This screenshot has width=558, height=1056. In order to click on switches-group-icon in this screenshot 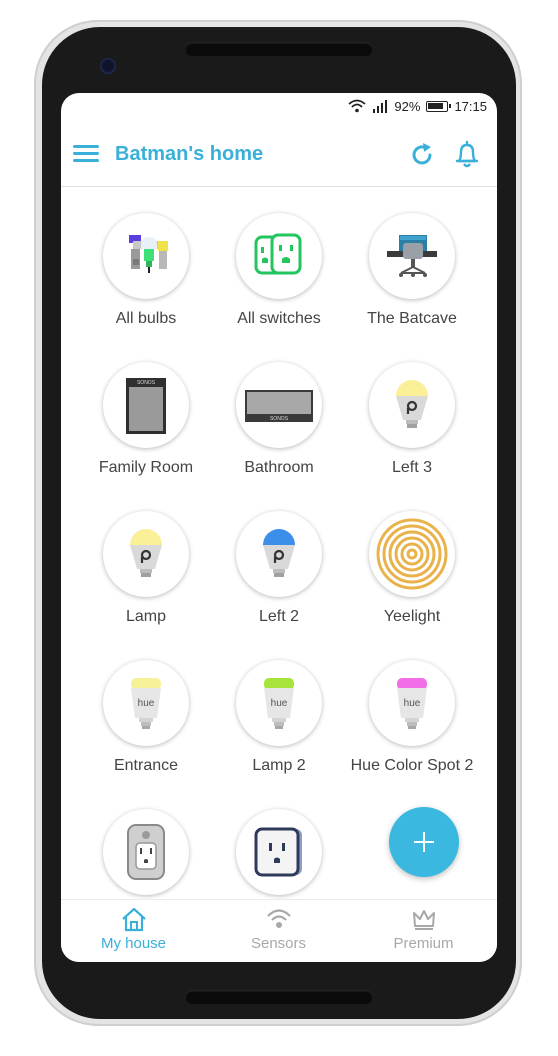, I will do `click(279, 256)`.